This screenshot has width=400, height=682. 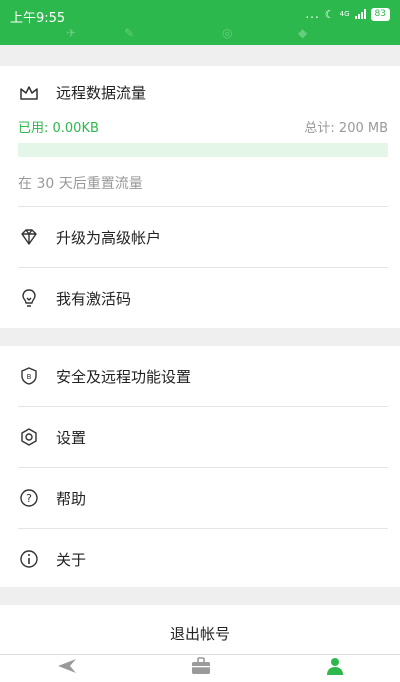 I want to click on logout-label: 退出帐号, so click(x=199, y=634).